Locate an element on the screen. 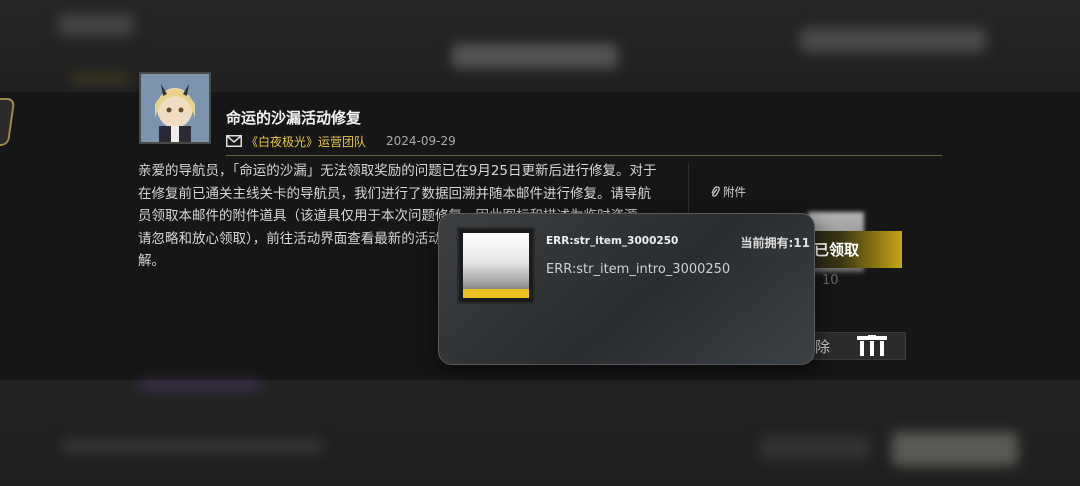 Image resolution: width=1080 pixels, height=486 pixels. owned-count: 当前拥有:11 is located at coordinates (775, 243).